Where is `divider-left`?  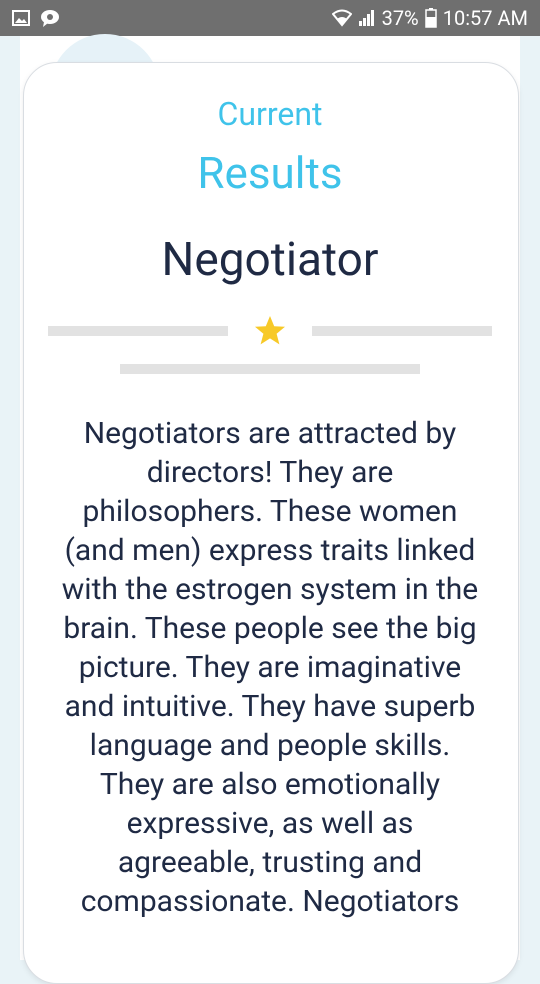 divider-left is located at coordinates (138, 331).